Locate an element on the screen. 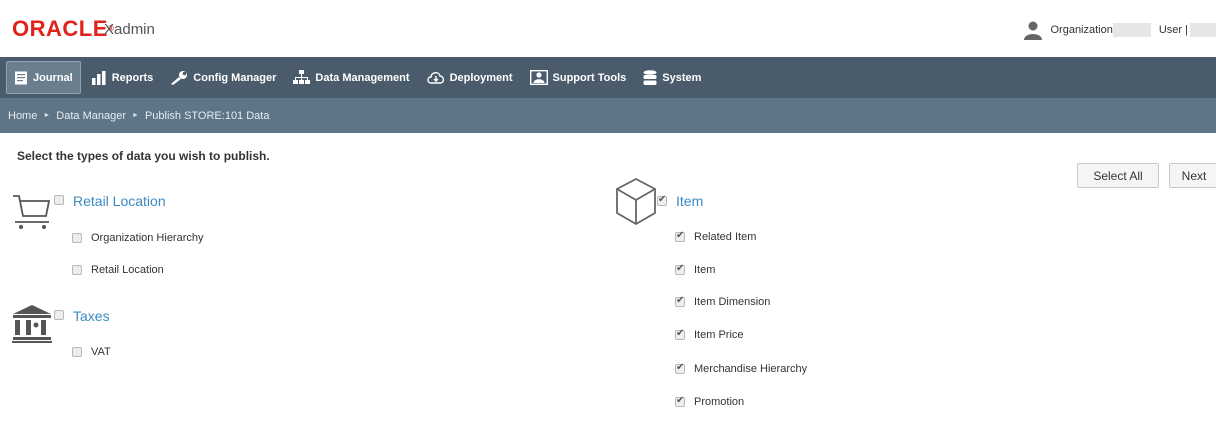 This screenshot has width=1216, height=447. item-price-checkbox is located at coordinates (680, 334).